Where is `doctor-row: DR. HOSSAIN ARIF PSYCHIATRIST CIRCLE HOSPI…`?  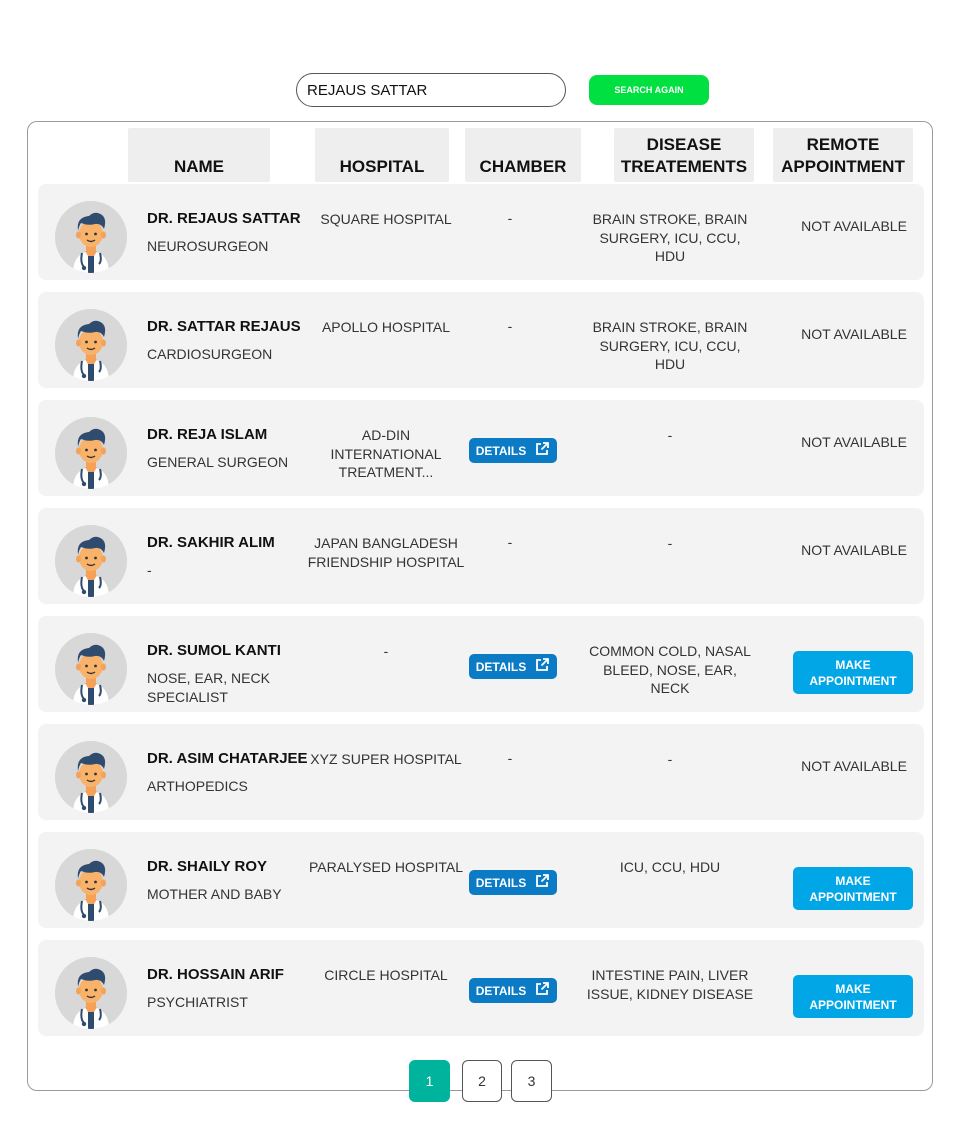
doctor-row: DR. HOSSAIN ARIF PSYCHIATRIST CIRCLE HOSPI… is located at coordinates (481, 988).